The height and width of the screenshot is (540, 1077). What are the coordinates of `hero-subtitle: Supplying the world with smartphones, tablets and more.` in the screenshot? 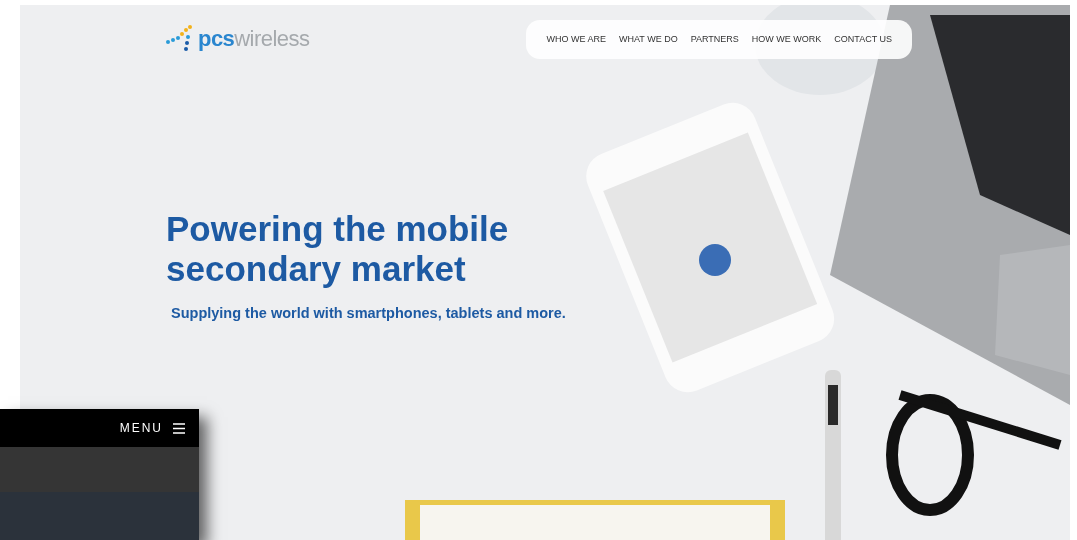 It's located at (368, 313).